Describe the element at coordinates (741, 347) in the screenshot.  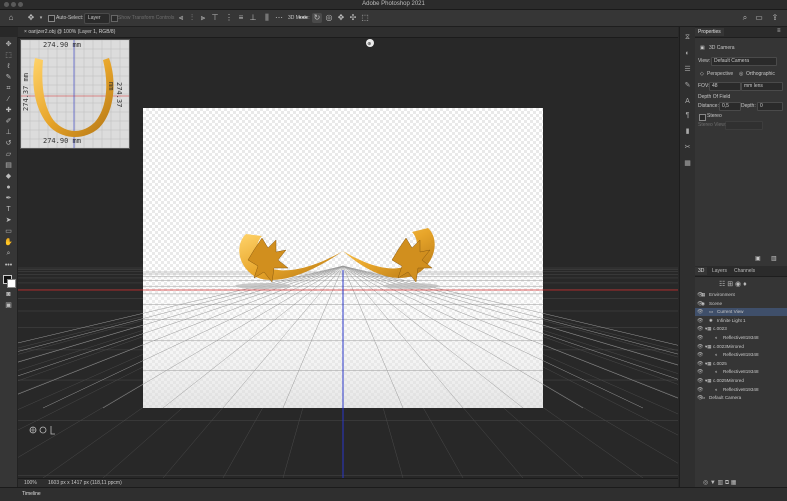
I see `scene-item: 👁 ▾▦ c.0023Mirrored` at that location.